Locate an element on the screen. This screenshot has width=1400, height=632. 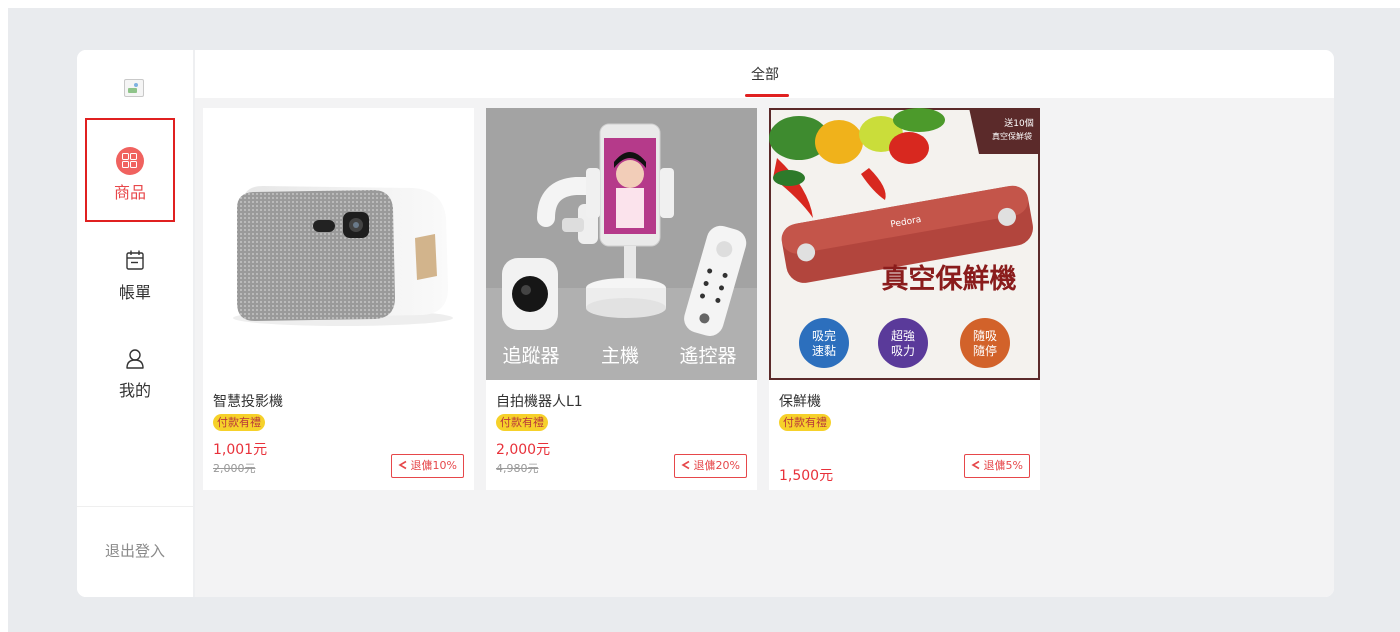
grid-icon is located at coordinates (130, 161).